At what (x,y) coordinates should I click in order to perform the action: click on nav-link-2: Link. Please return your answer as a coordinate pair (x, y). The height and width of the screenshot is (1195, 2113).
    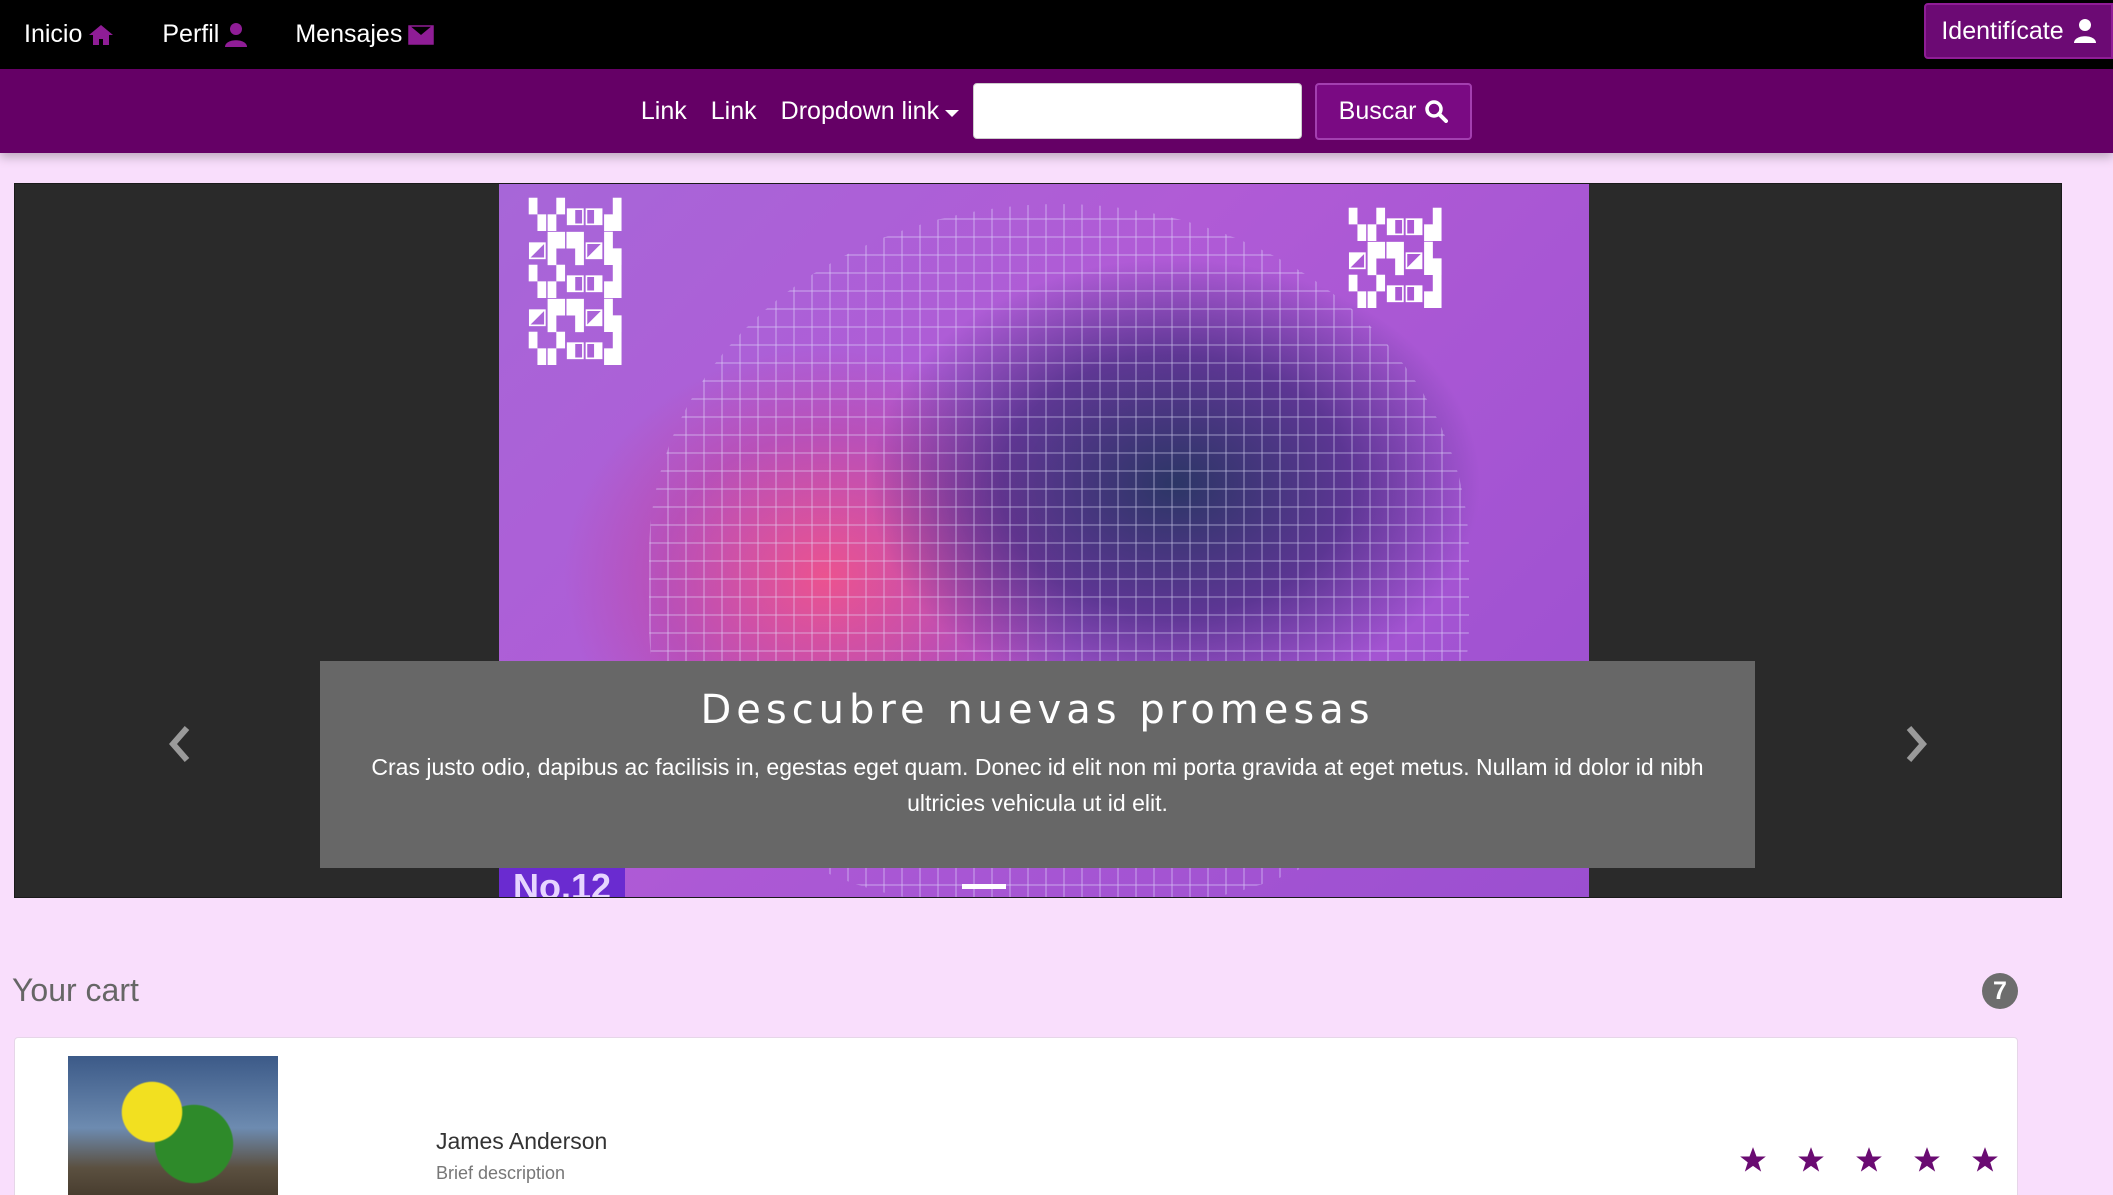
    Looking at the image, I should click on (734, 111).